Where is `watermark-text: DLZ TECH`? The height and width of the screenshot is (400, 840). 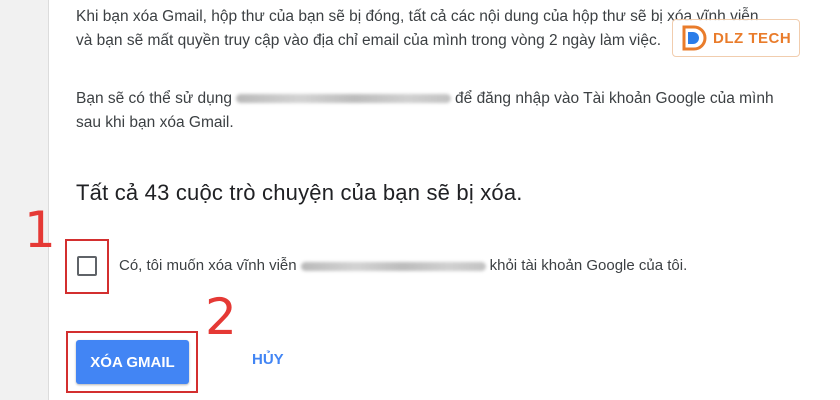 watermark-text: DLZ TECH is located at coordinates (752, 38).